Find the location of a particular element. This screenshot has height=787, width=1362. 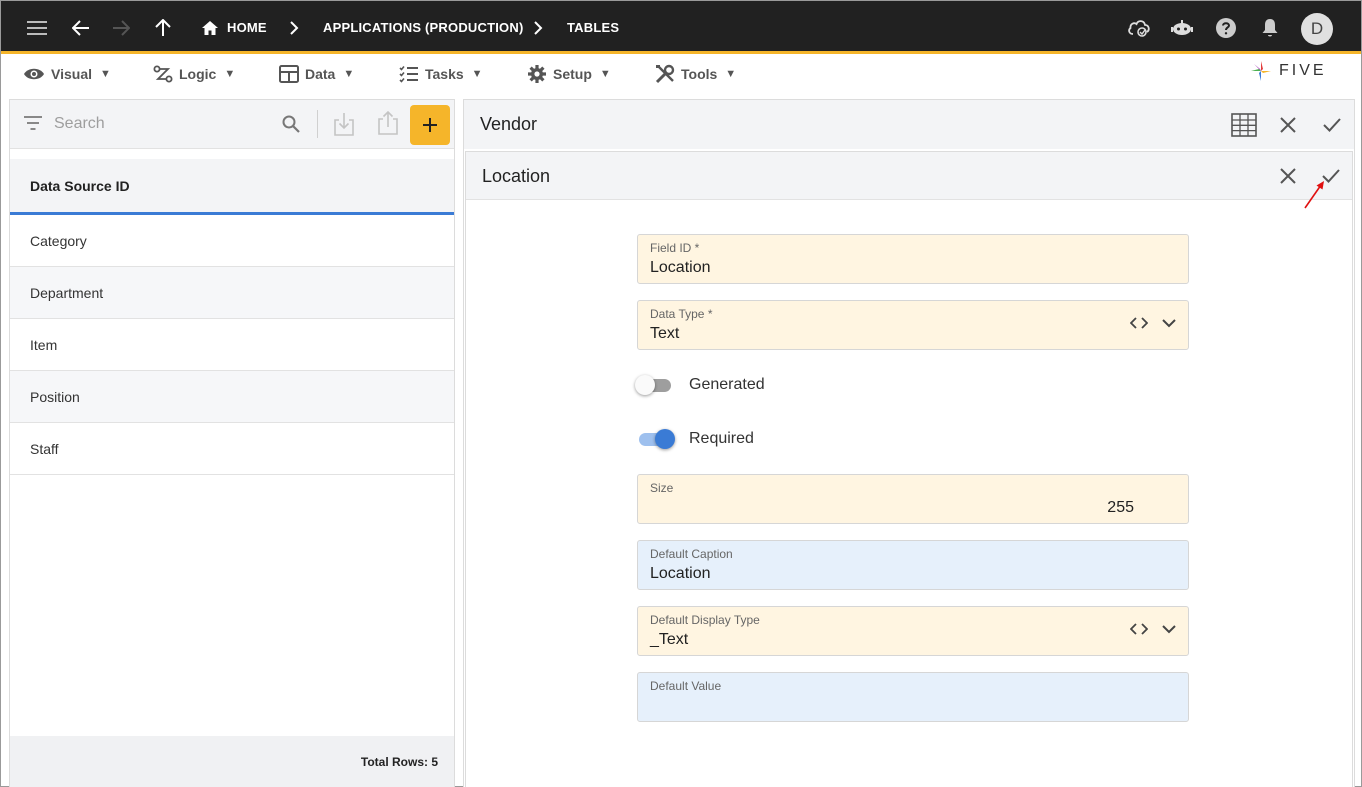

menu-data: Data ▼ is located at coordinates (316, 74).